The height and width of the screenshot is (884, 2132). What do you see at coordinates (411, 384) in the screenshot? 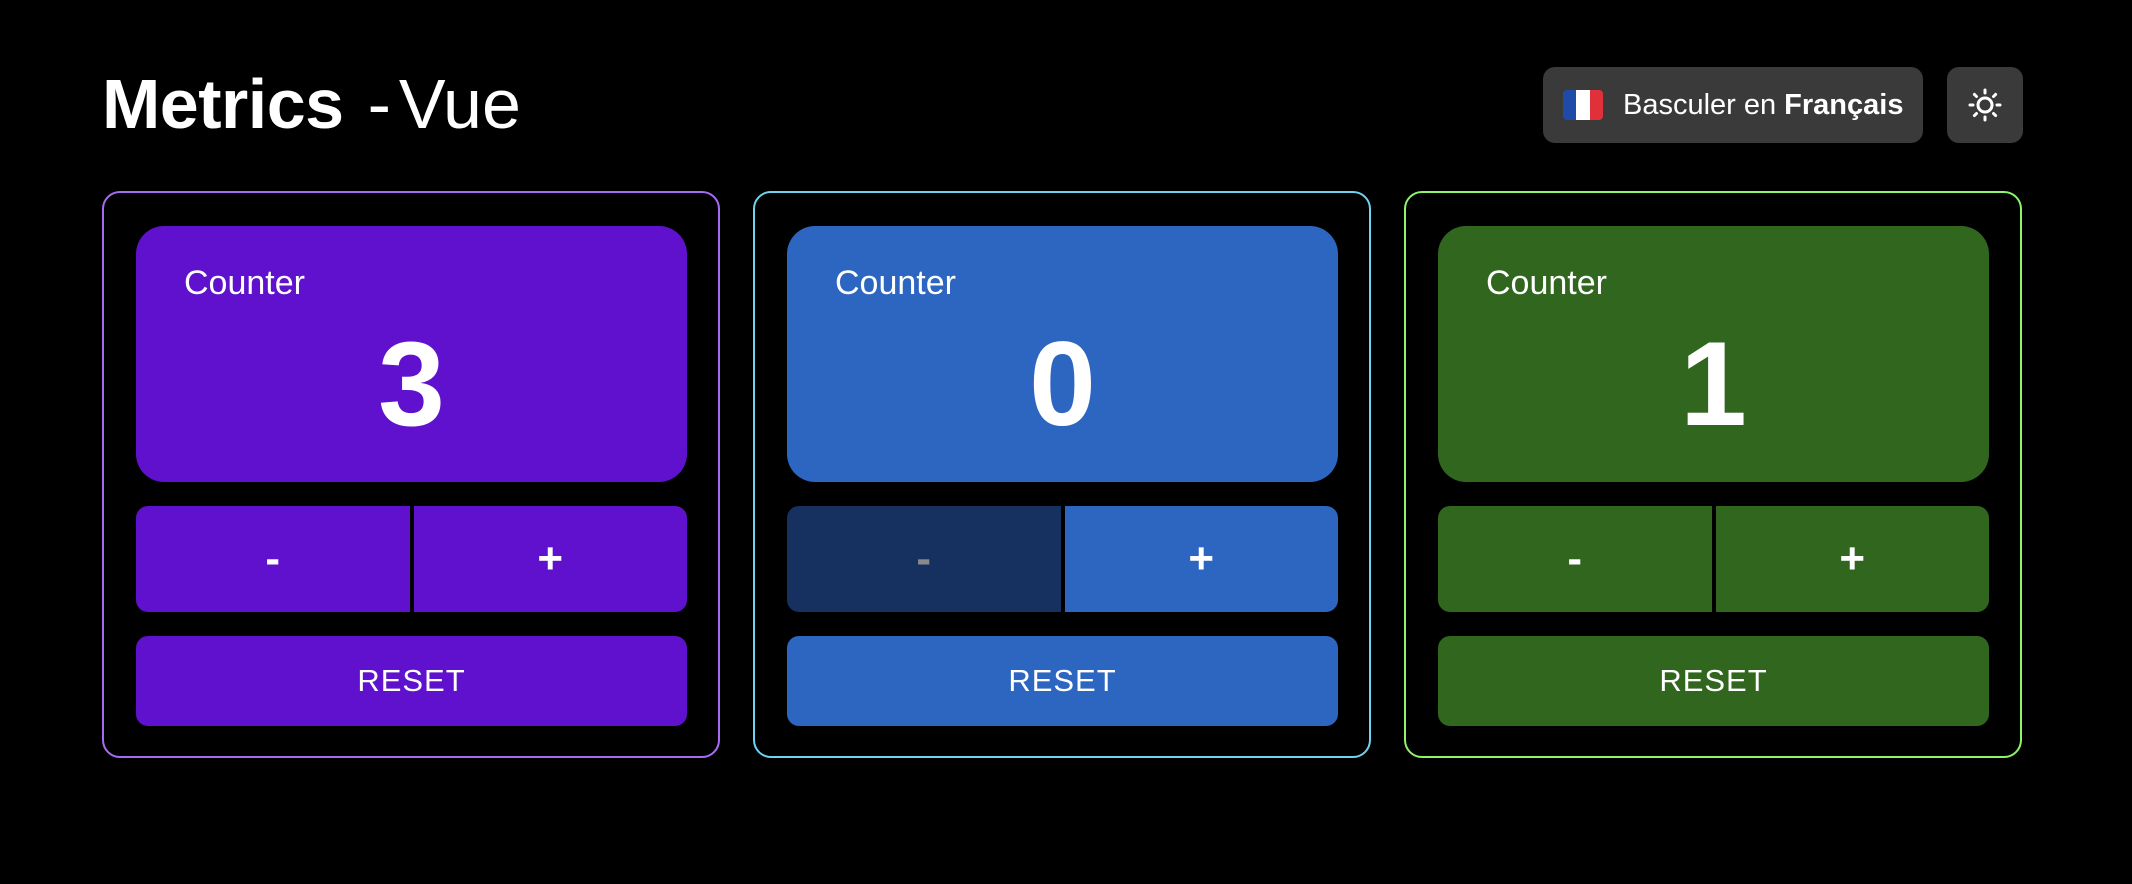
I see `counter-value: 3` at bounding box center [411, 384].